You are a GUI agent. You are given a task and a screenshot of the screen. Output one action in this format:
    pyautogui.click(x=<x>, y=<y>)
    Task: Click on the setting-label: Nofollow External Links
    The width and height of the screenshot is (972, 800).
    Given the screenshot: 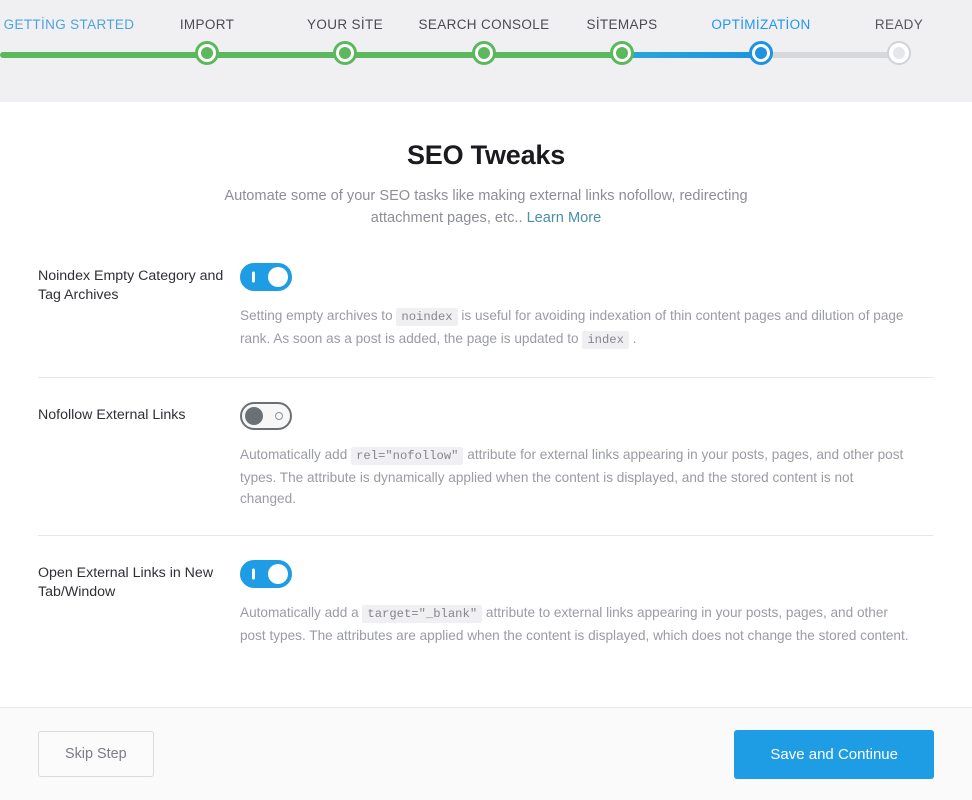 What is the action you would take?
    pyautogui.click(x=112, y=415)
    